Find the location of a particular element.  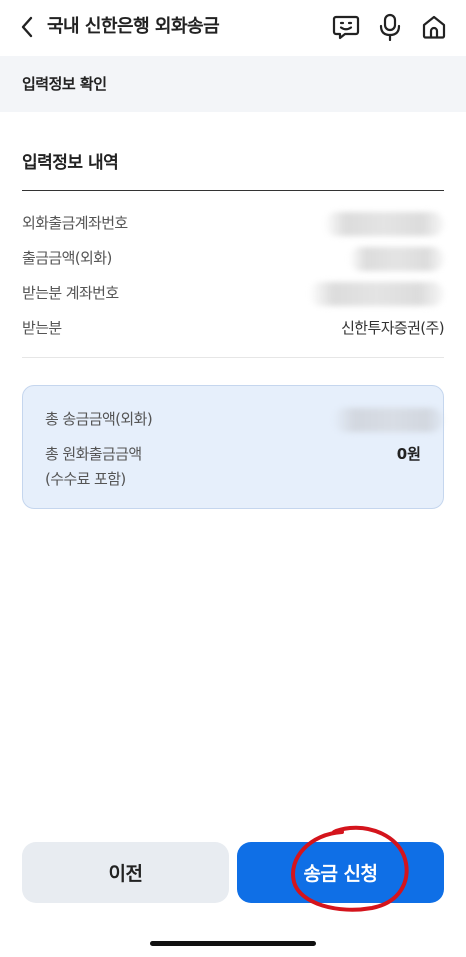

total-krw-label: 총 원화출금금액 is located at coordinates (93, 454).